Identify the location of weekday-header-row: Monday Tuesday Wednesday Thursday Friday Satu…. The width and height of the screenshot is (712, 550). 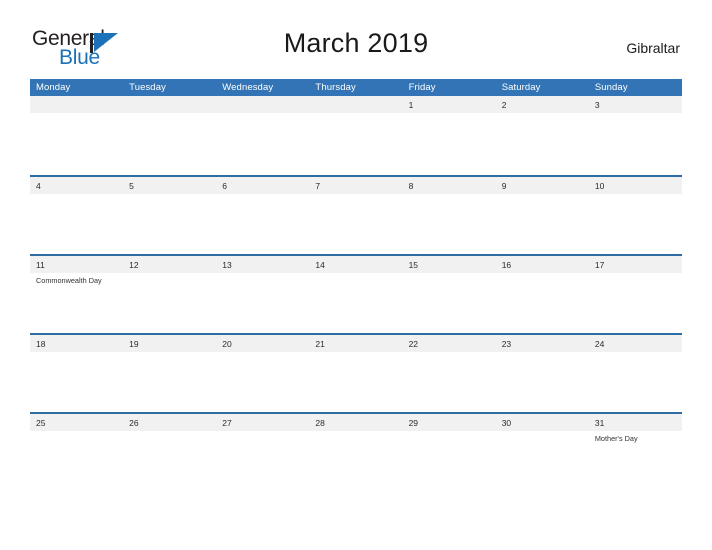
(356, 87).